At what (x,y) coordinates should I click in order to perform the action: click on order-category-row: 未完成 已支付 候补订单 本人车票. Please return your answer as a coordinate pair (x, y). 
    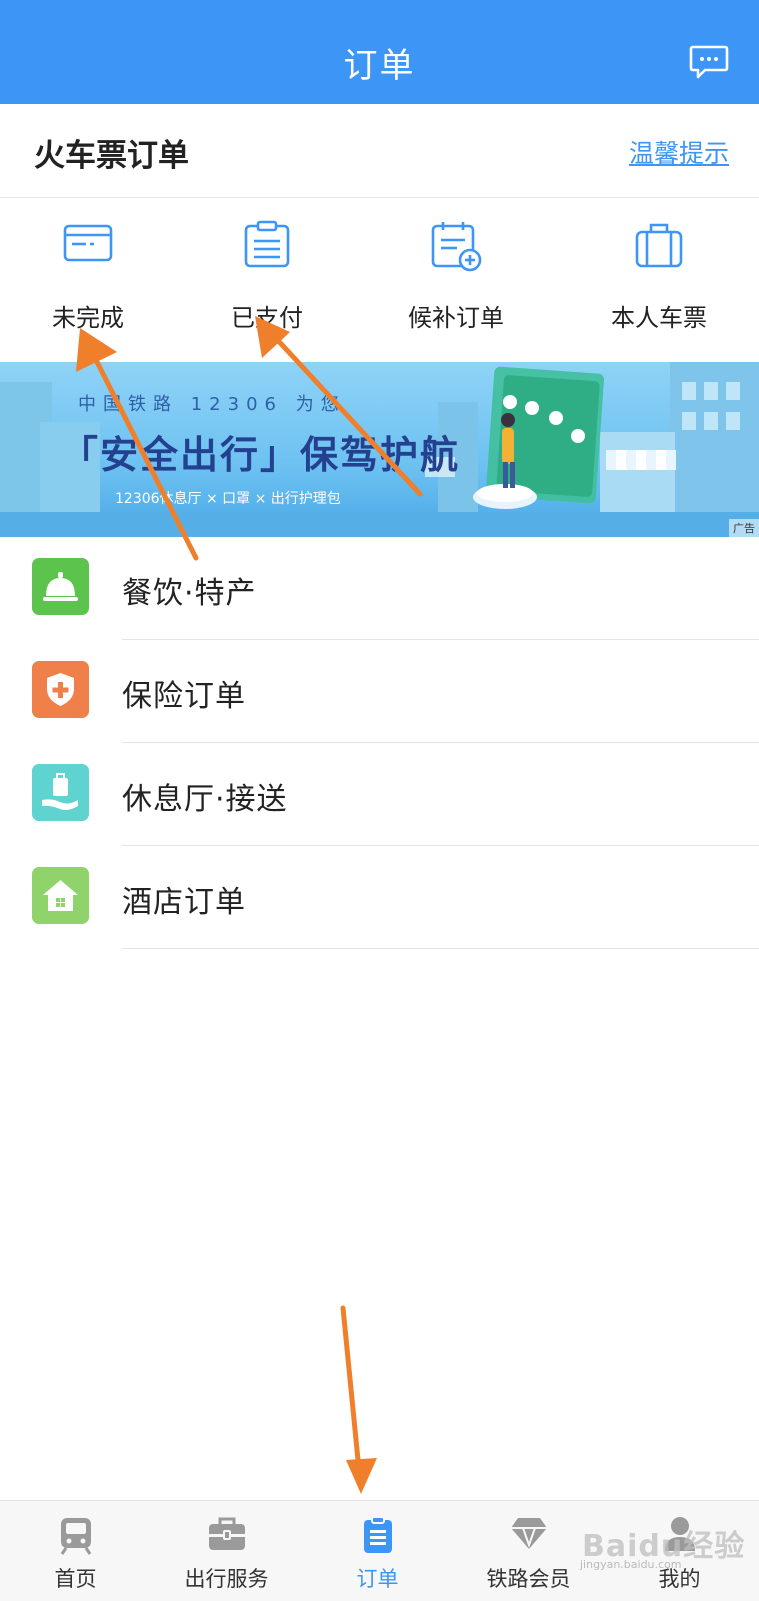
    Looking at the image, I should click on (379, 280).